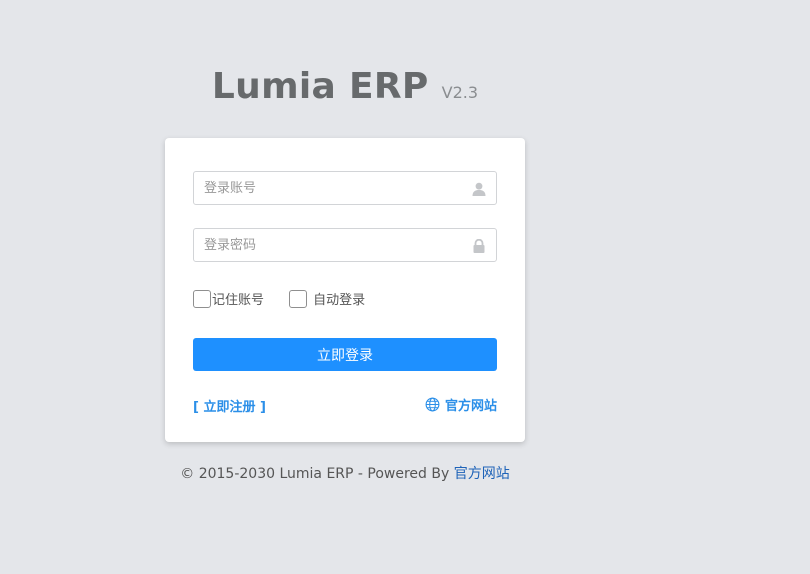  I want to click on password-input, so click(345, 245).